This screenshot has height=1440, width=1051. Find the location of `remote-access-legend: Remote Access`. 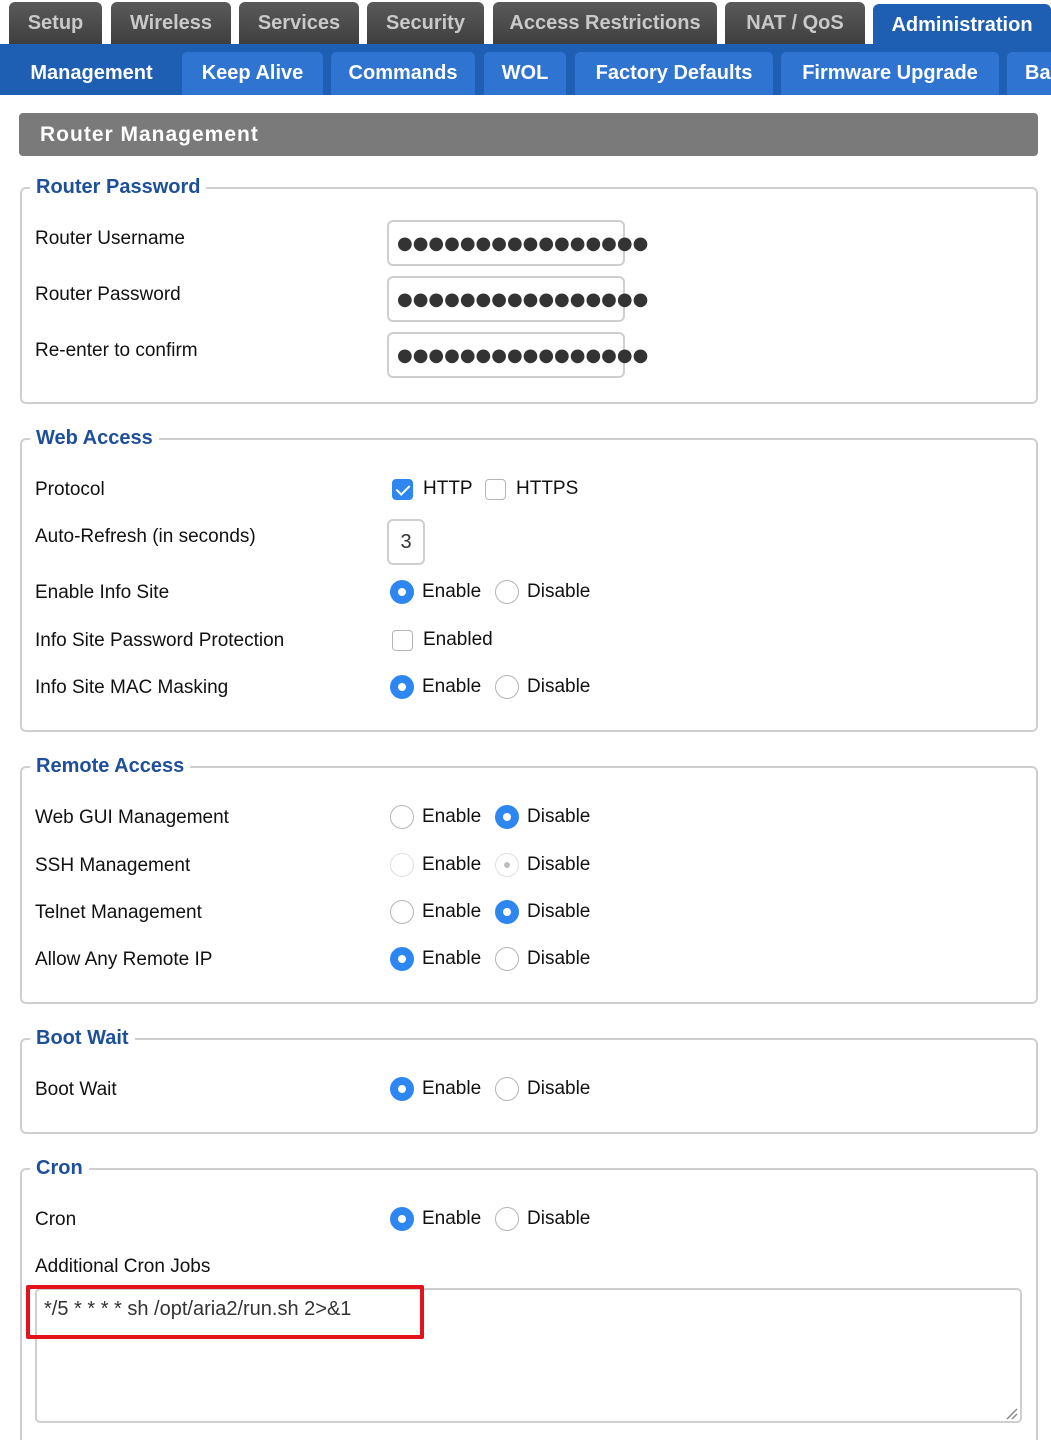

remote-access-legend: Remote Access is located at coordinates (110, 766).